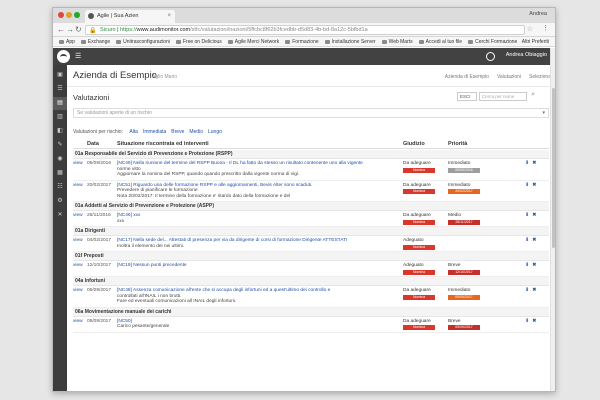  I want to click on bookmark-star-icon: ☆, so click(530, 29).